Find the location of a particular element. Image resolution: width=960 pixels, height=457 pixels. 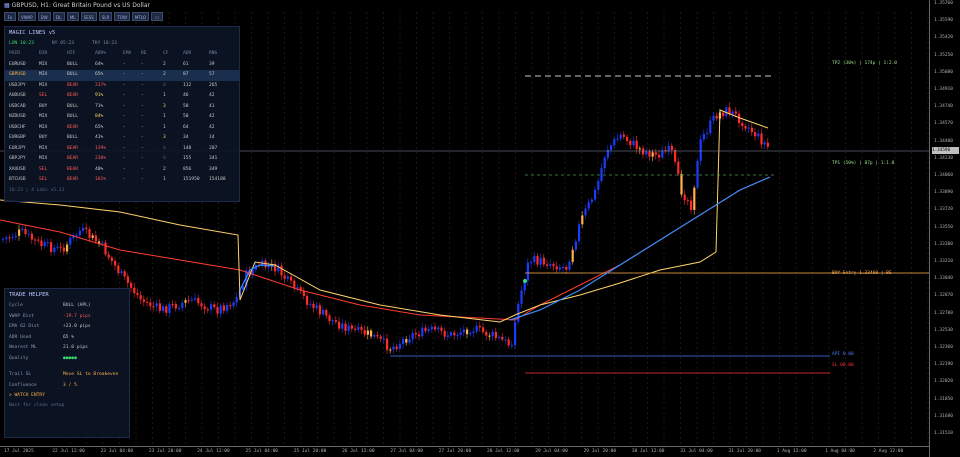

toolbar-button-tow: TOW is located at coordinates (122, 16).